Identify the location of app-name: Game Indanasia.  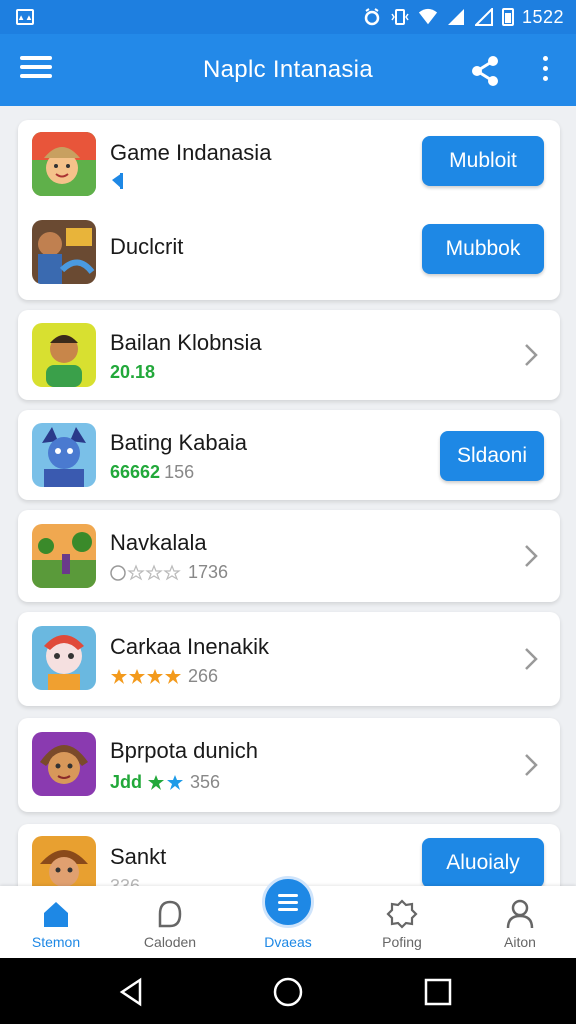
(191, 152).